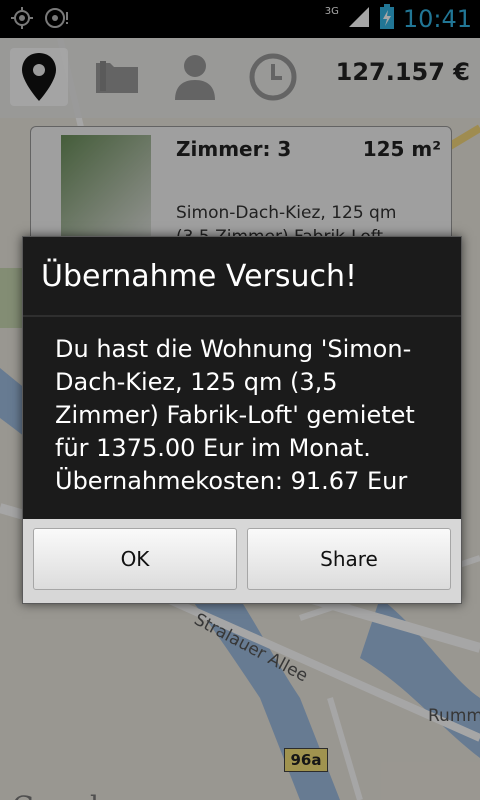 The image size is (480, 800). I want to click on ok-button: OK, so click(135, 559).